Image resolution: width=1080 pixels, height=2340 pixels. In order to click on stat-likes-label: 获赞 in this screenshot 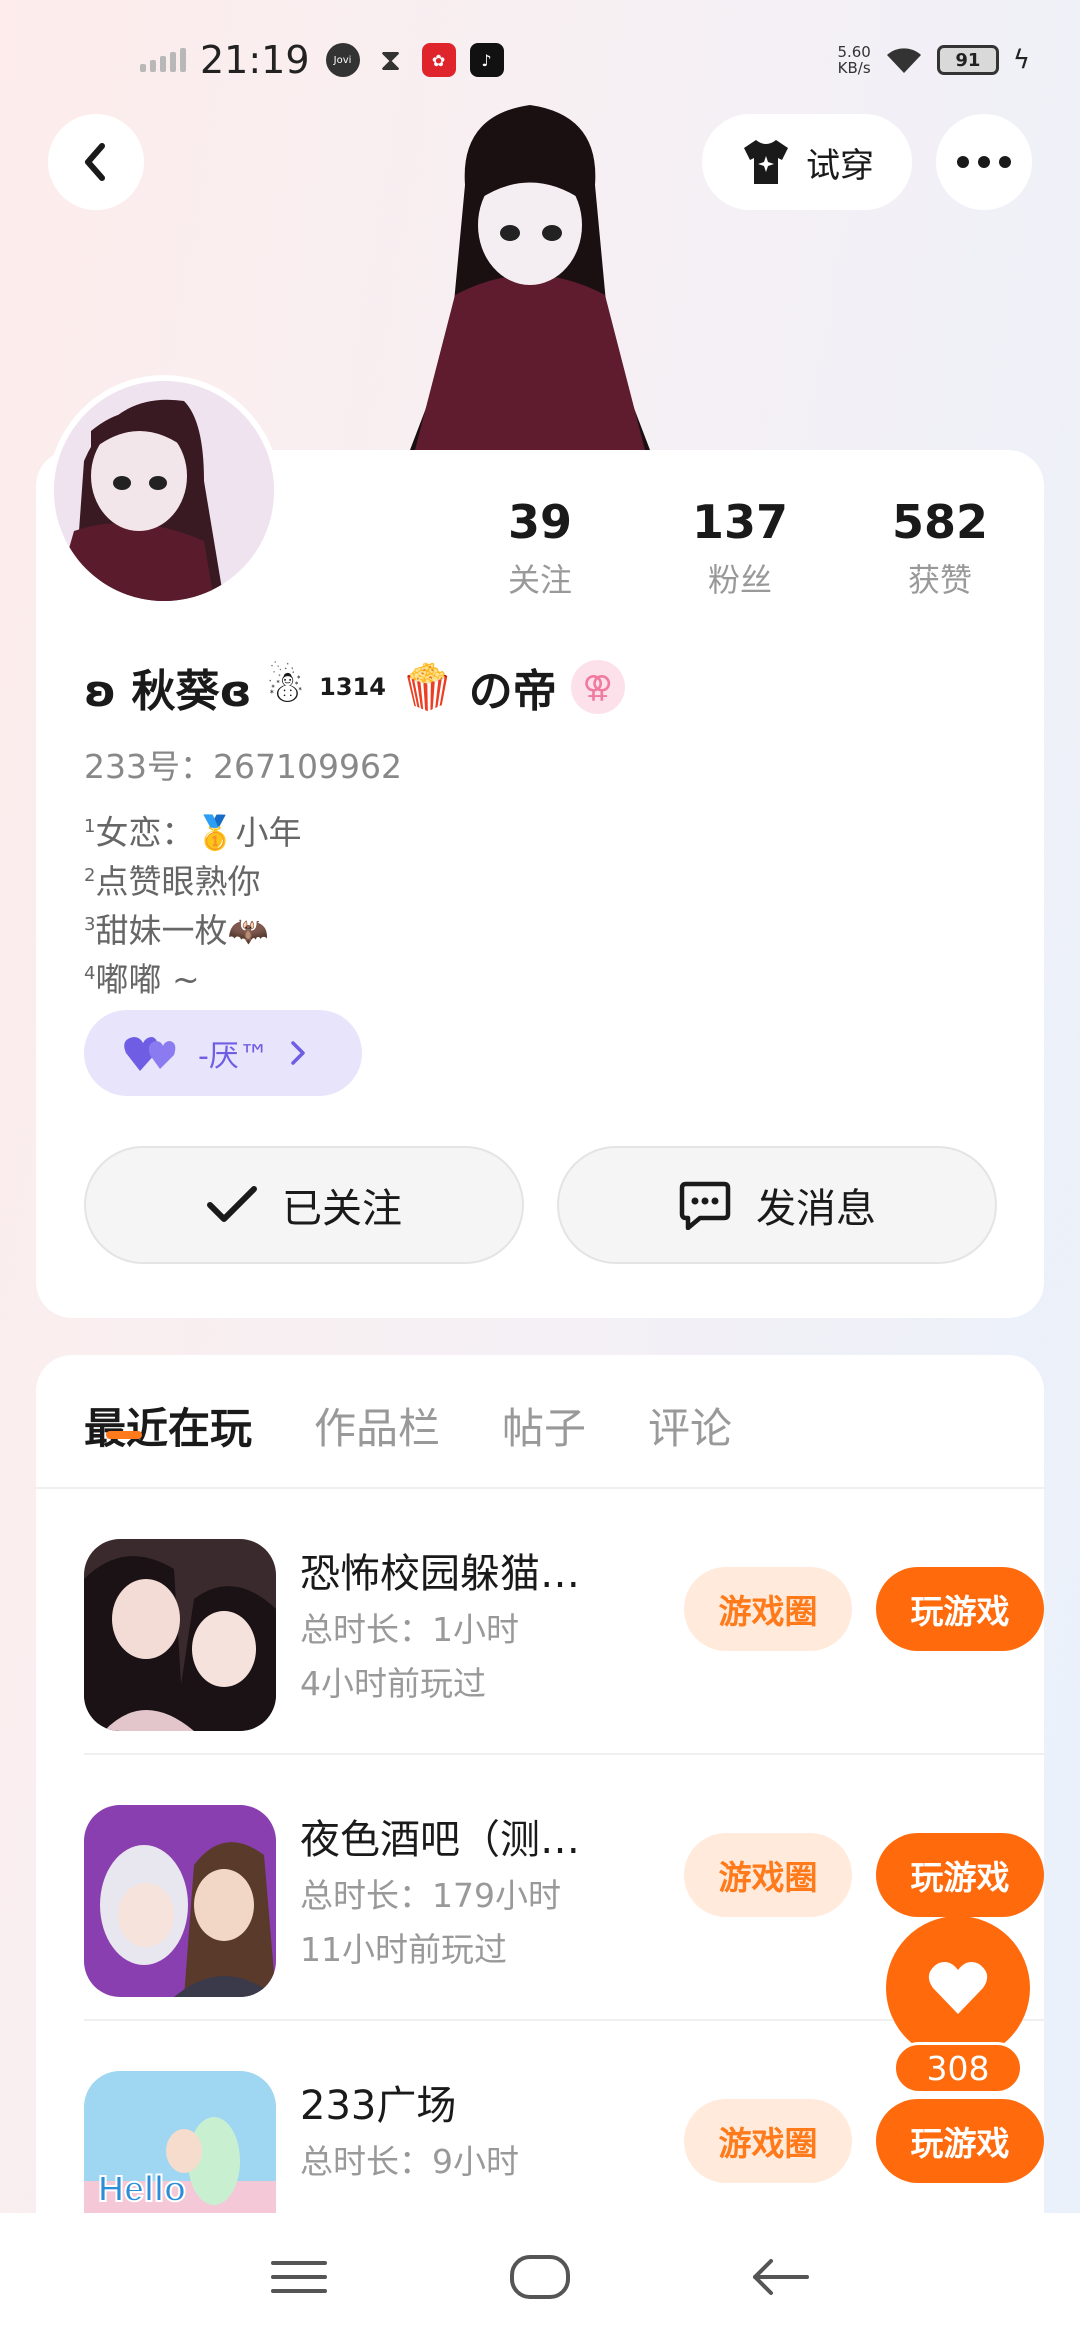, I will do `click(939, 580)`.